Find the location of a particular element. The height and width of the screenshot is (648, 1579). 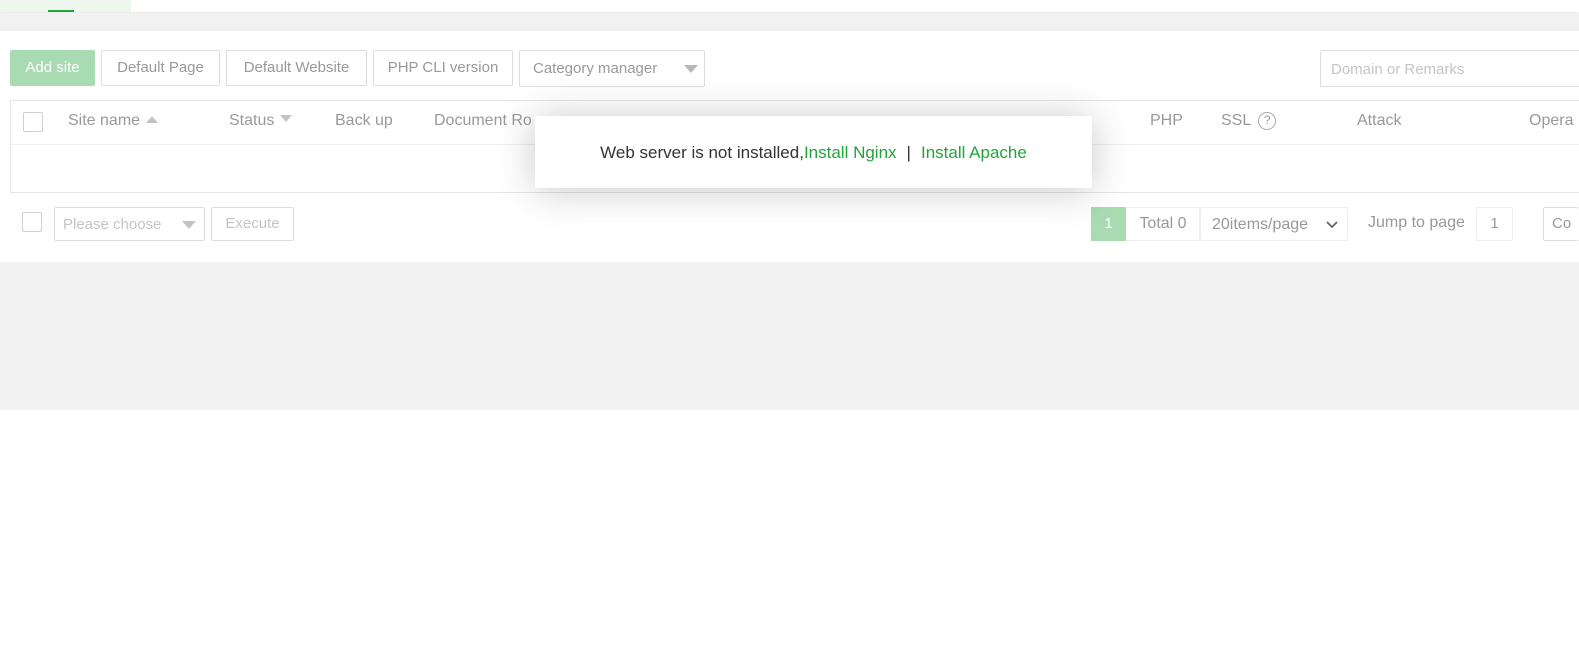

install-nginx-link: Install Nginx is located at coordinates (850, 152).